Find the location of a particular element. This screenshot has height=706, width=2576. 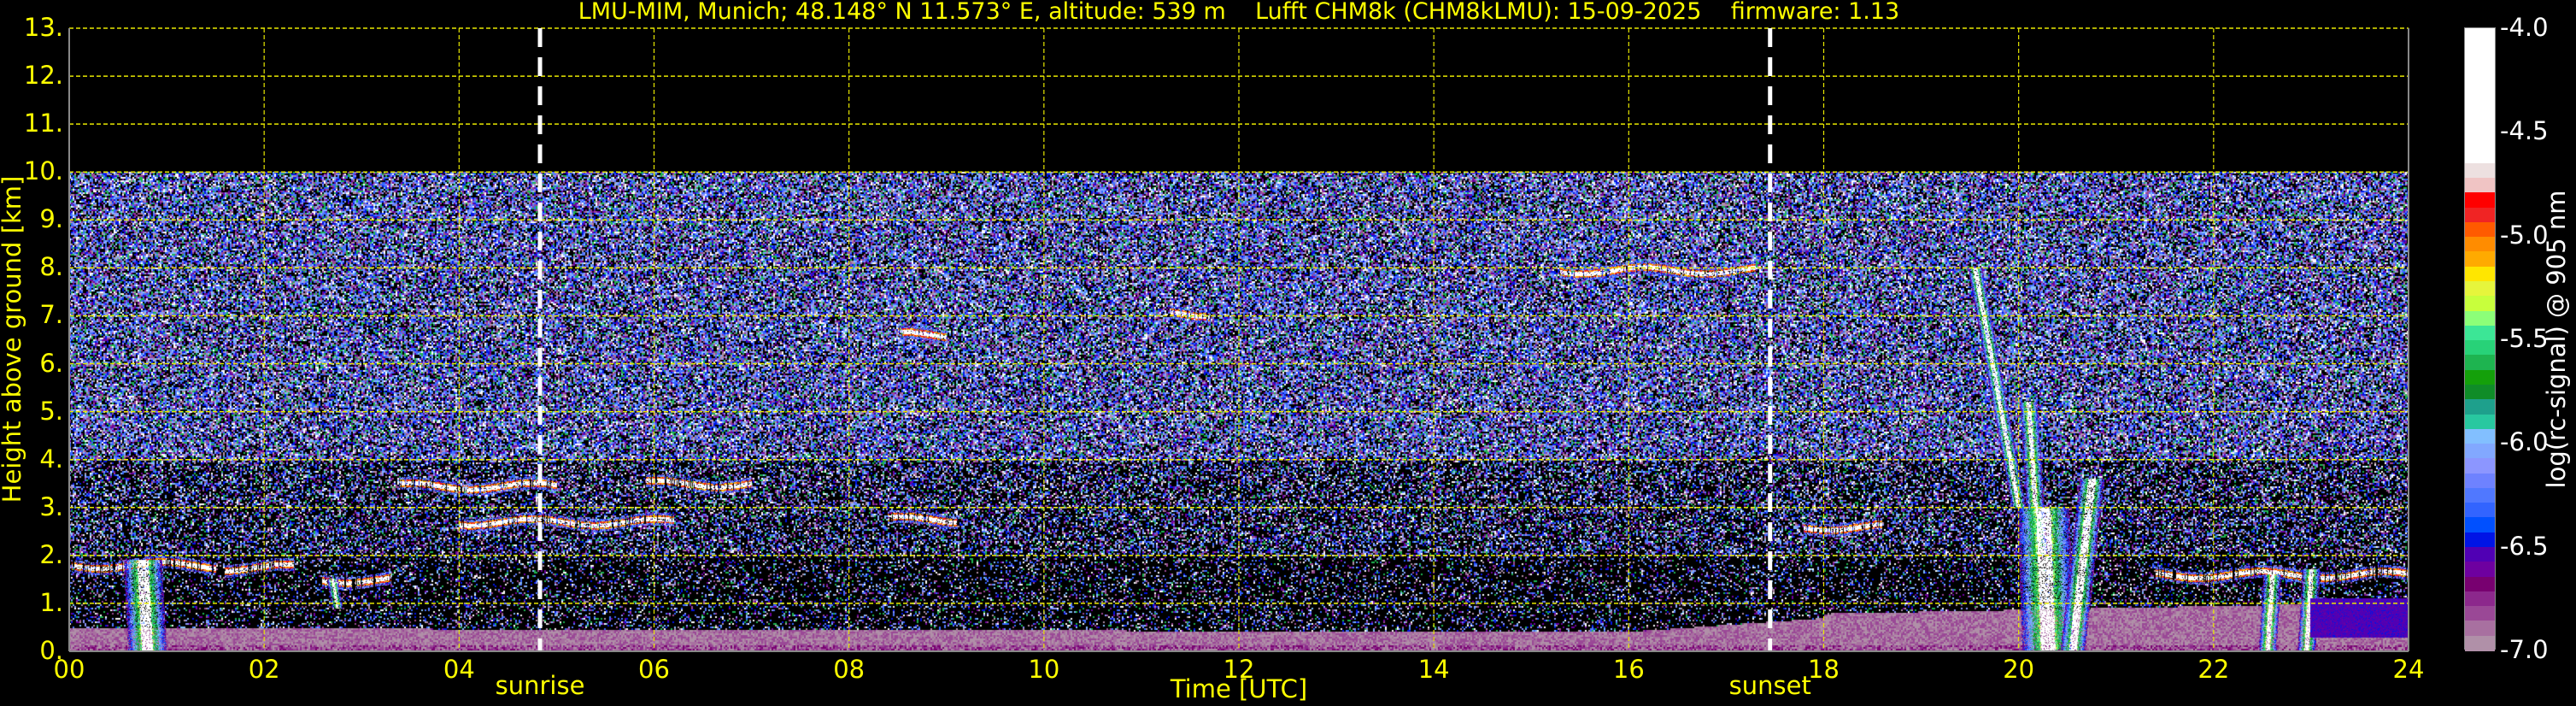

x-tick-label: 02 is located at coordinates (264, 669).